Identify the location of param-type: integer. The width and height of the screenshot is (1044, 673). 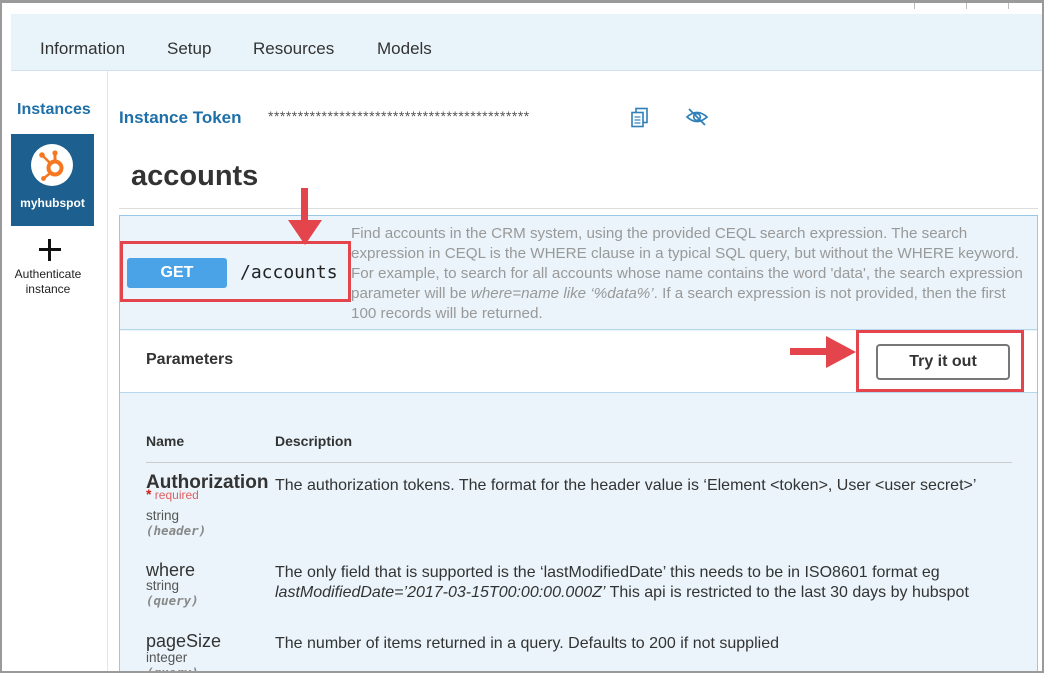
(167, 657).